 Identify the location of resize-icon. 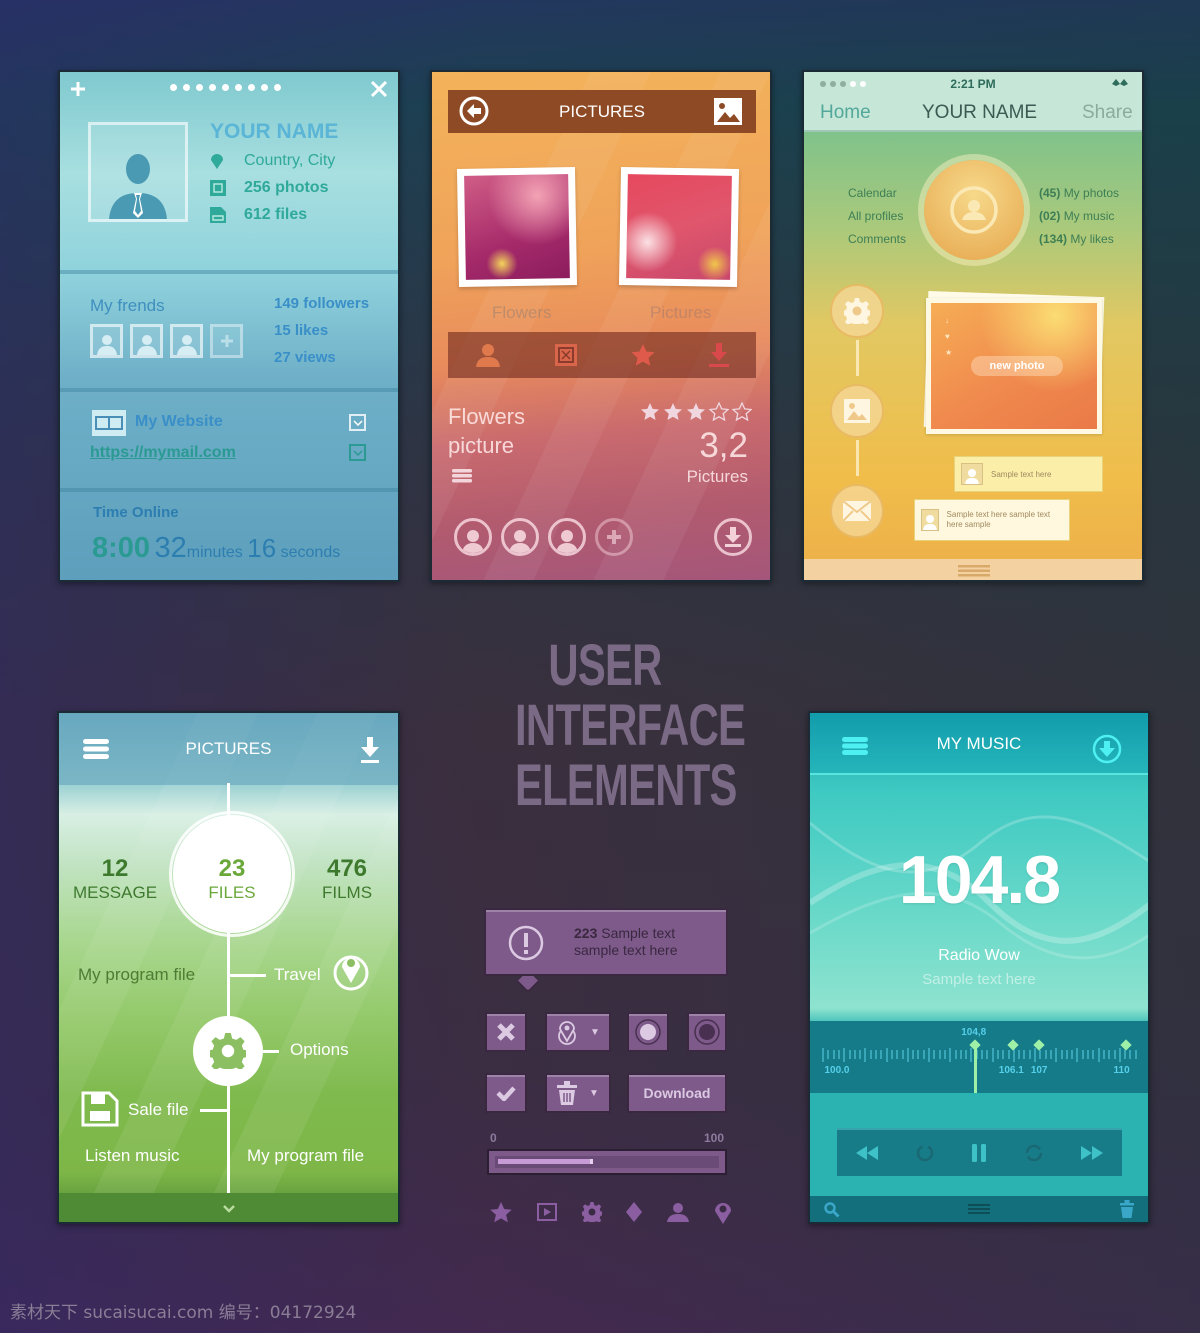
(566, 355).